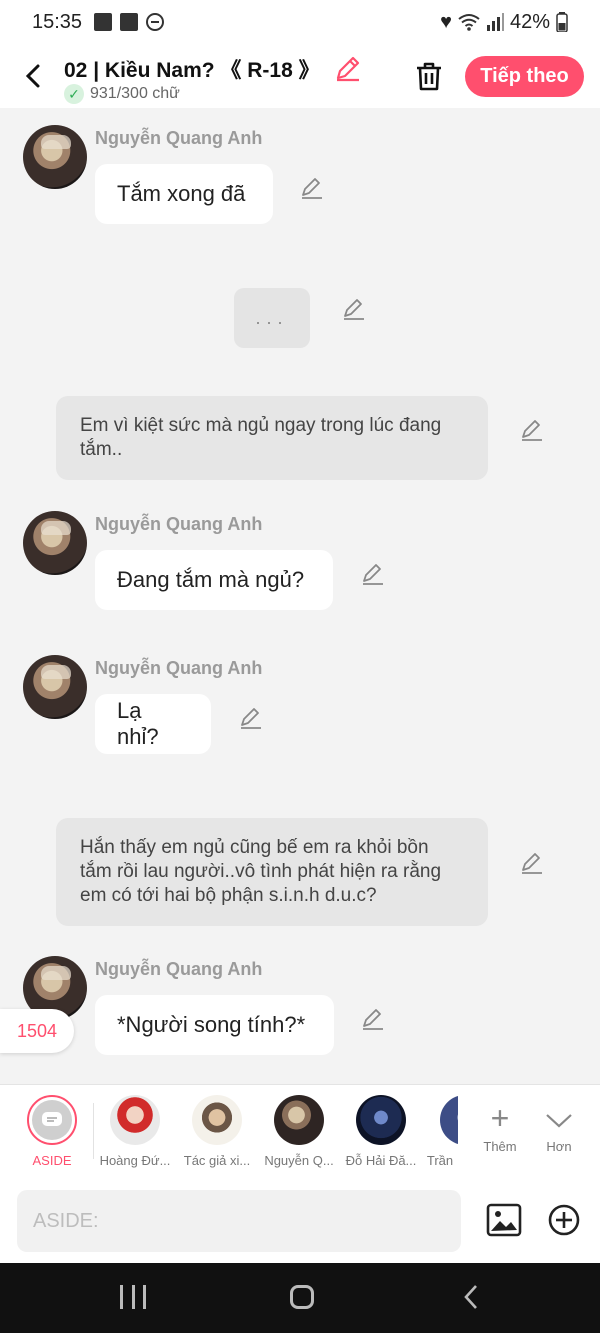  What do you see at coordinates (52, 1160) in the screenshot?
I see `character-label: ASIDE` at bounding box center [52, 1160].